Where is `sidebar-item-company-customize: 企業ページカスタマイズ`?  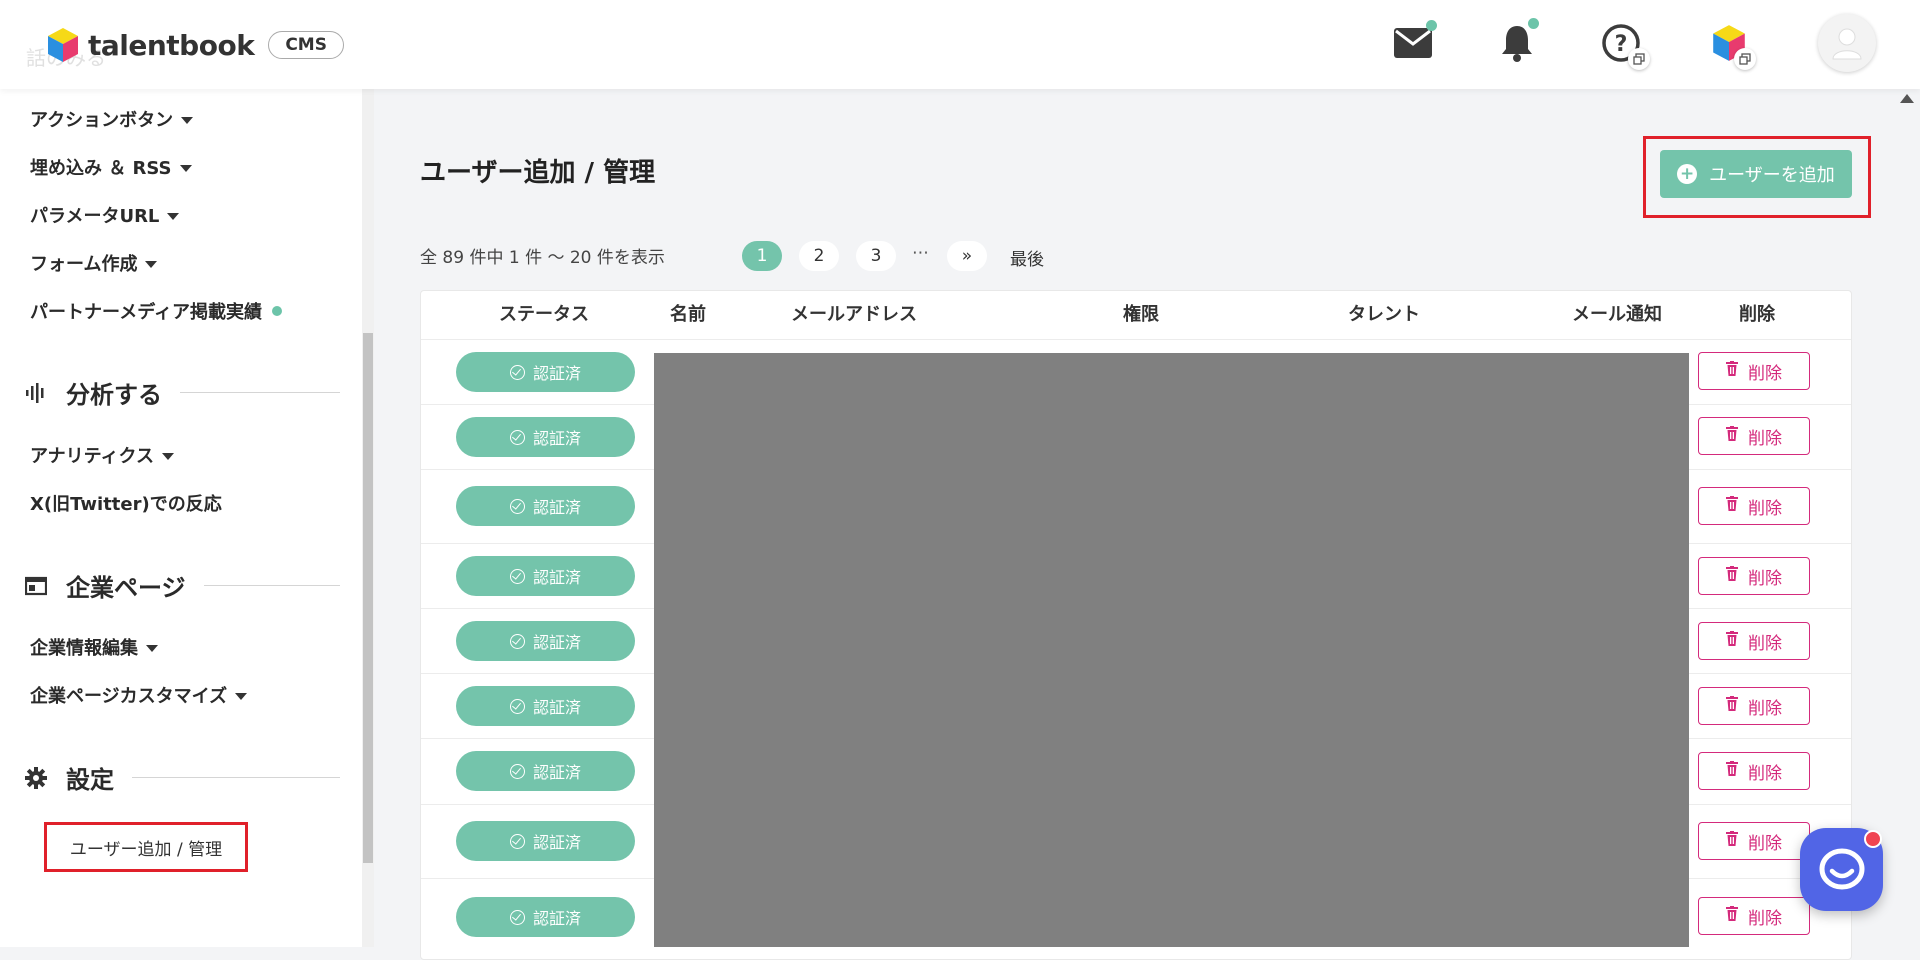
sidebar-item-company-customize: 企業ページカスタマイズ is located at coordinates (139, 695).